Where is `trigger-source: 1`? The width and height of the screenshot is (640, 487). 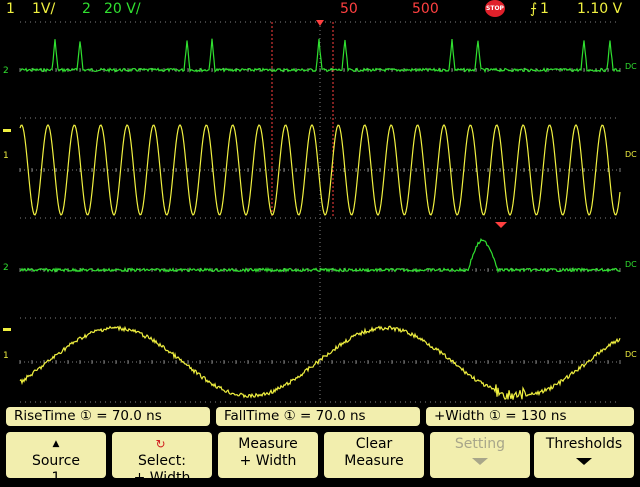 trigger-source: 1 is located at coordinates (544, 9).